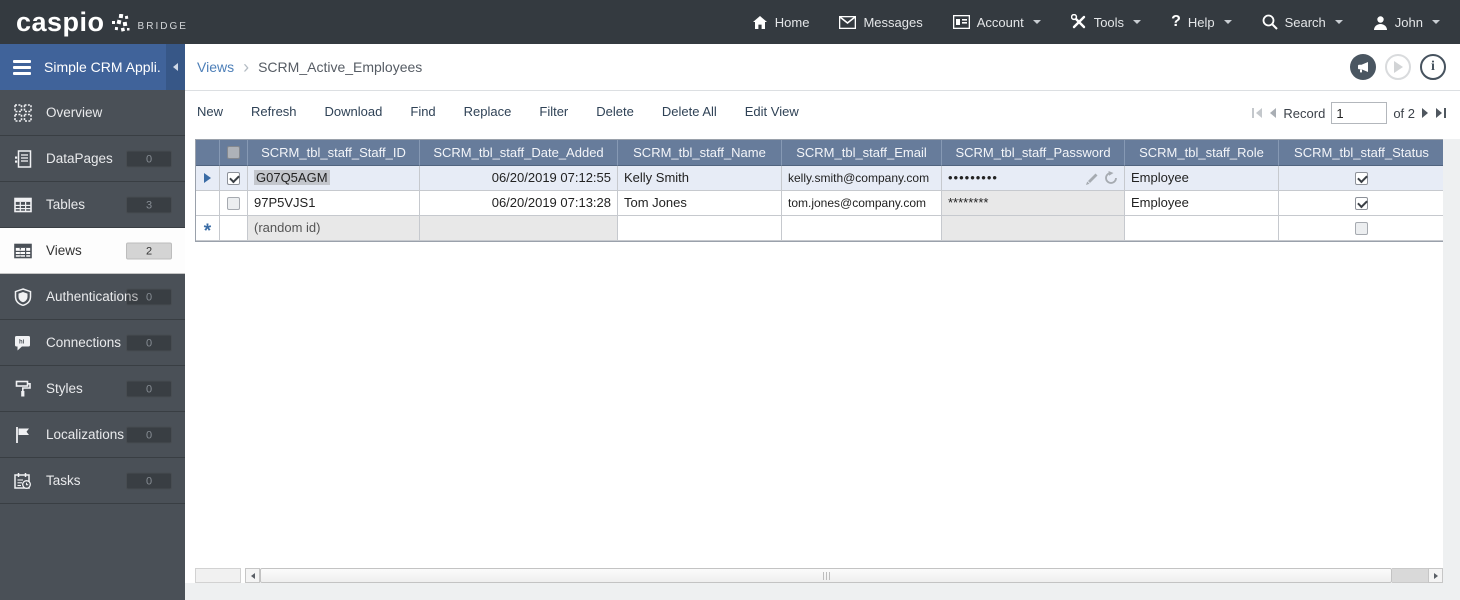  I want to click on previous-record-button, so click(1273, 113).